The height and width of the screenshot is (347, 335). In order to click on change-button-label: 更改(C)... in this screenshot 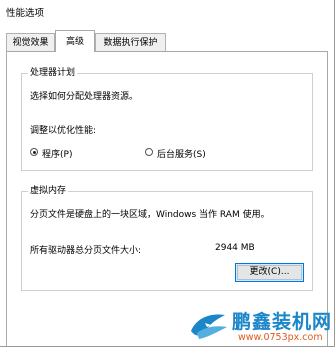, I will do `click(269, 272)`.